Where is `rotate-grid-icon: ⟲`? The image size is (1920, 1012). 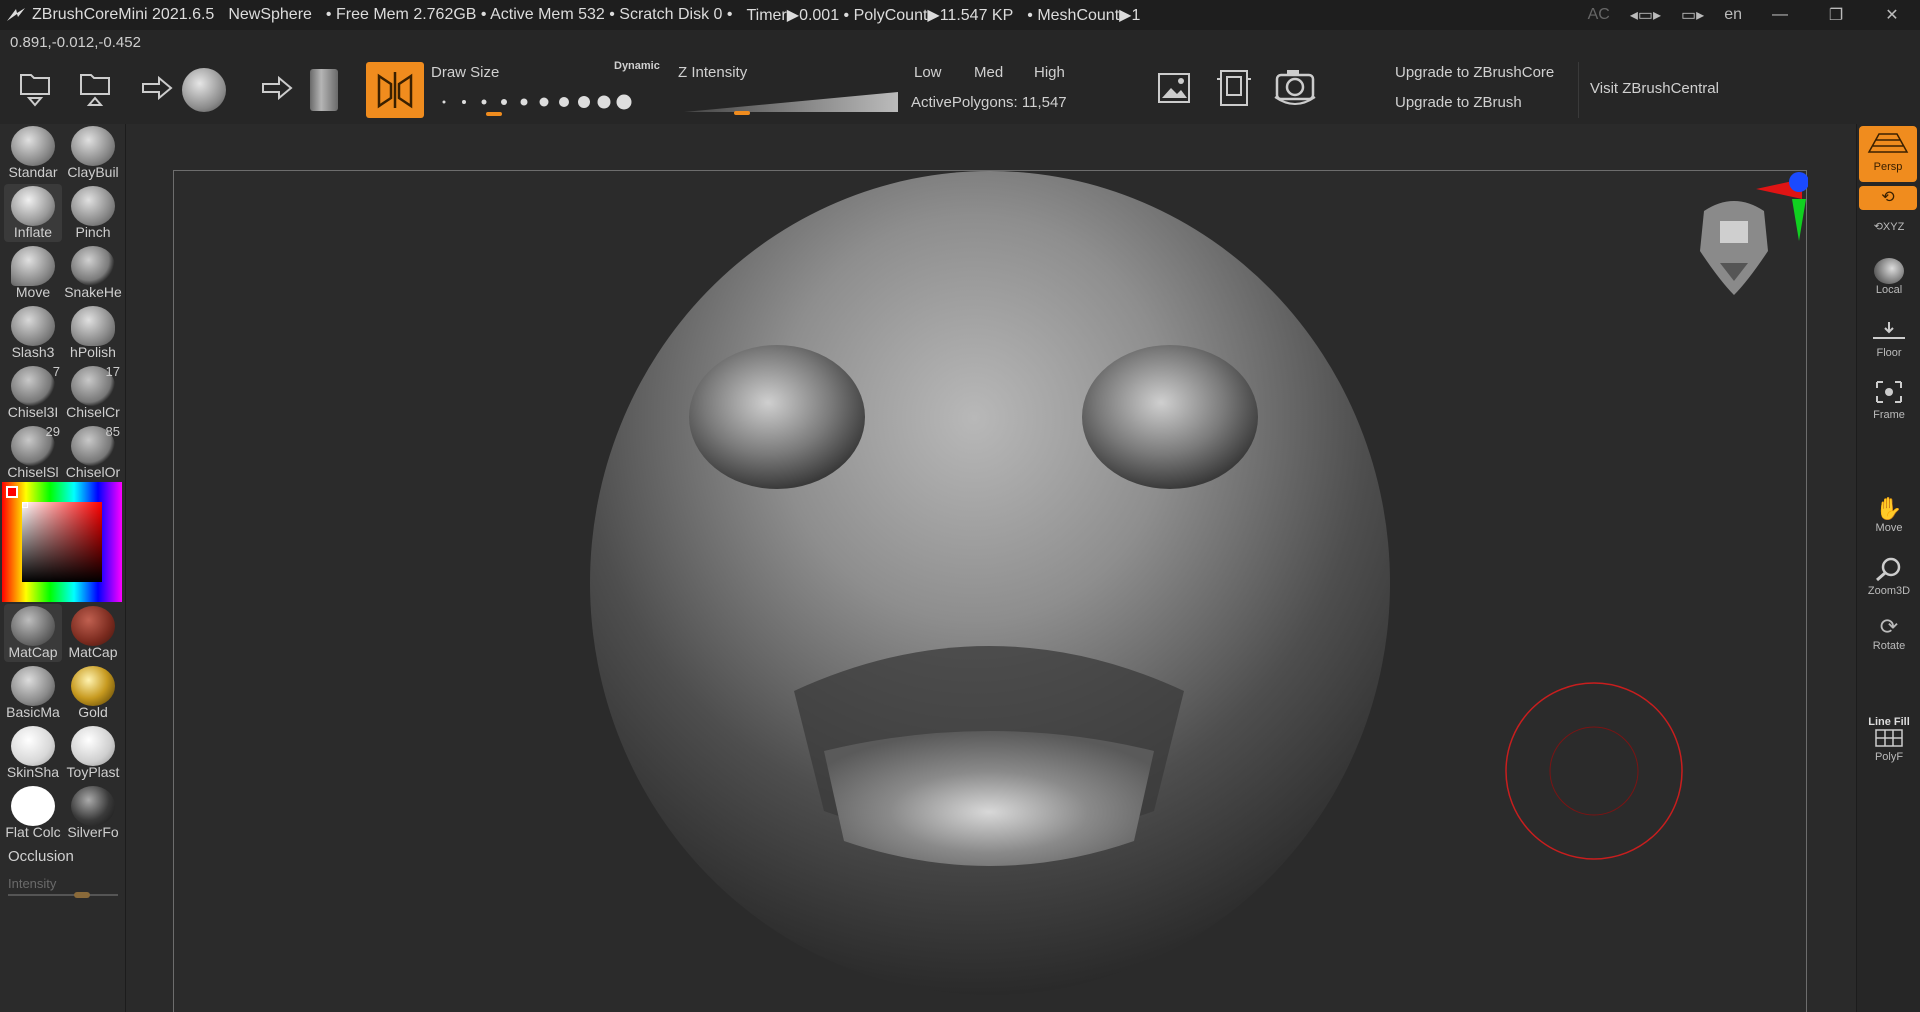
rotate-grid-icon: ⟲ is located at coordinates (1888, 197).